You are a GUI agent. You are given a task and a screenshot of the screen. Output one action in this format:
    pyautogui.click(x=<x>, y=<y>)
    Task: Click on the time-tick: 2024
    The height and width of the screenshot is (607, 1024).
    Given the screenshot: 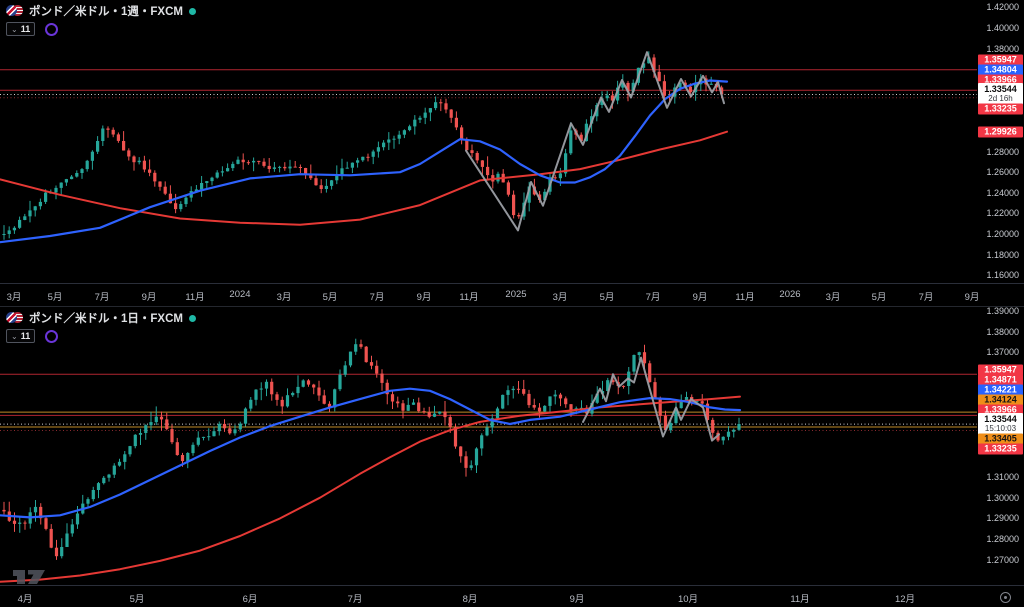 What is the action you would take?
    pyautogui.click(x=240, y=294)
    